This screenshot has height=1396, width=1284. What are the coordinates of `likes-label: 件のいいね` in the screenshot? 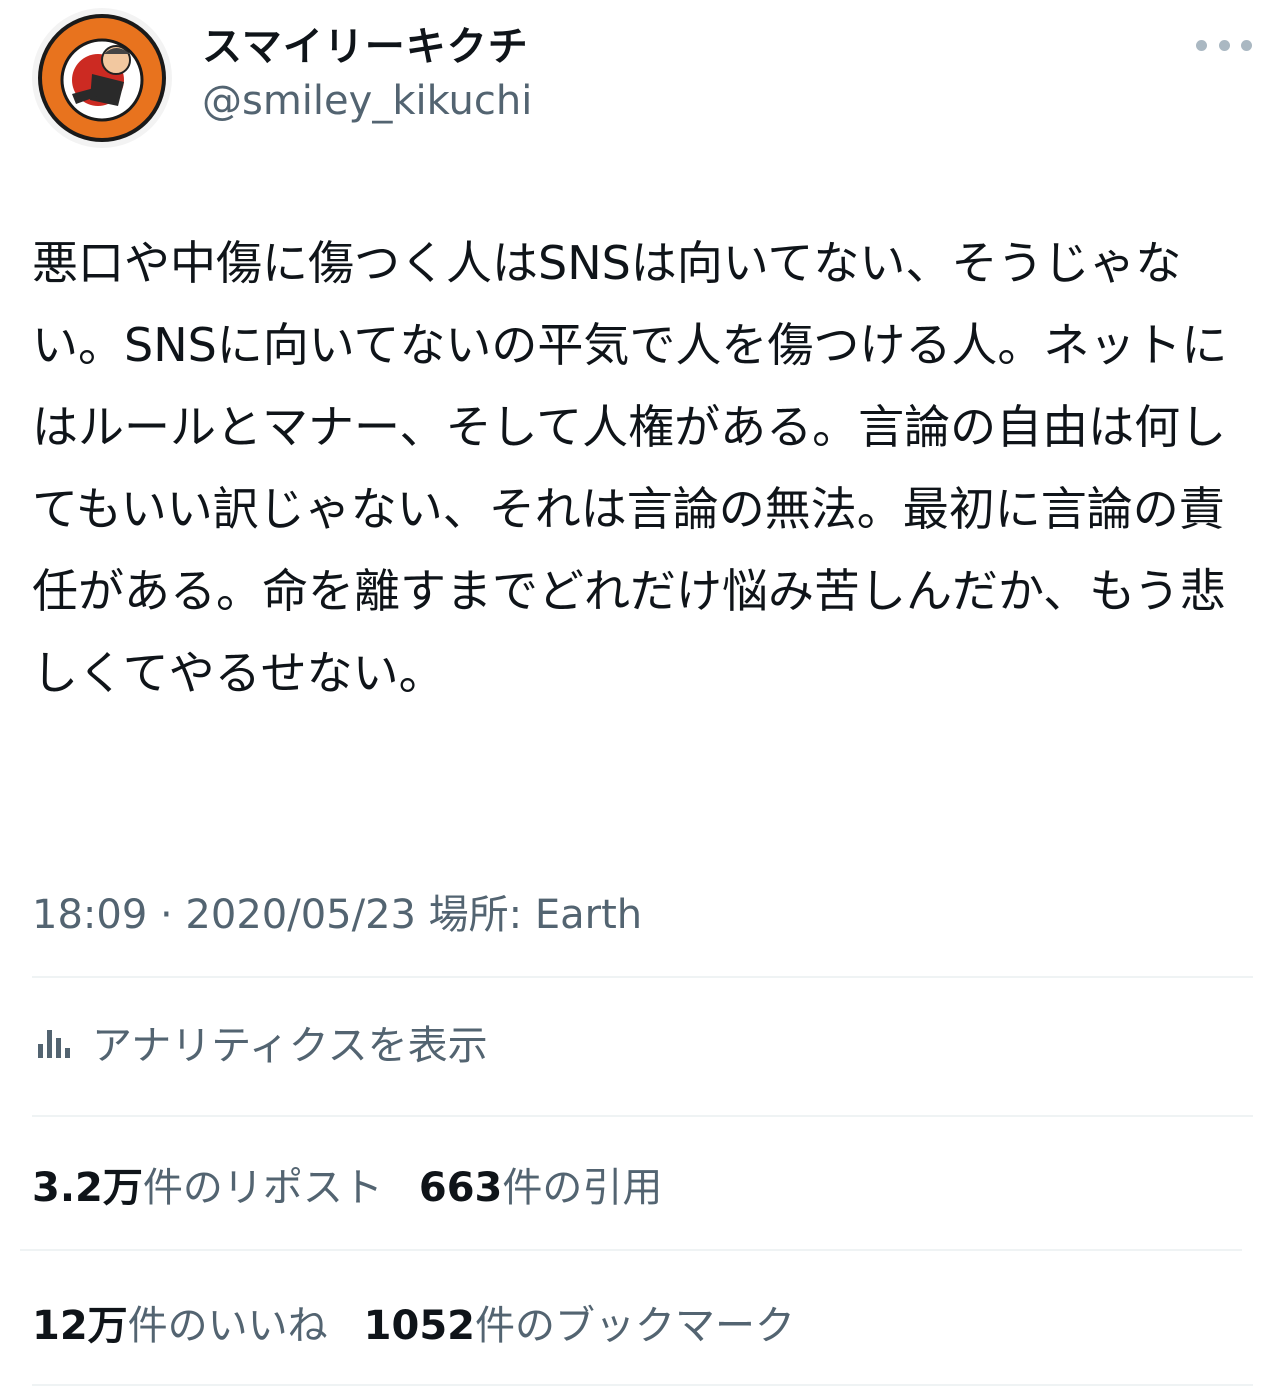 It's located at (227, 1326).